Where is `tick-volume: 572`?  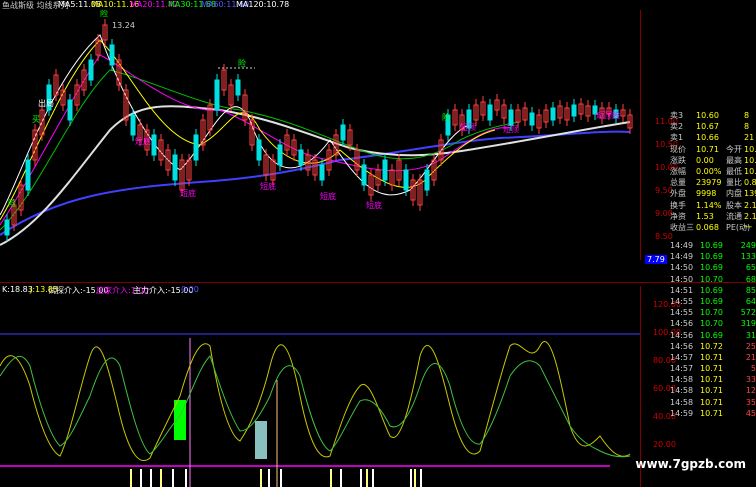 tick-volume: 572 is located at coordinates (748, 313).